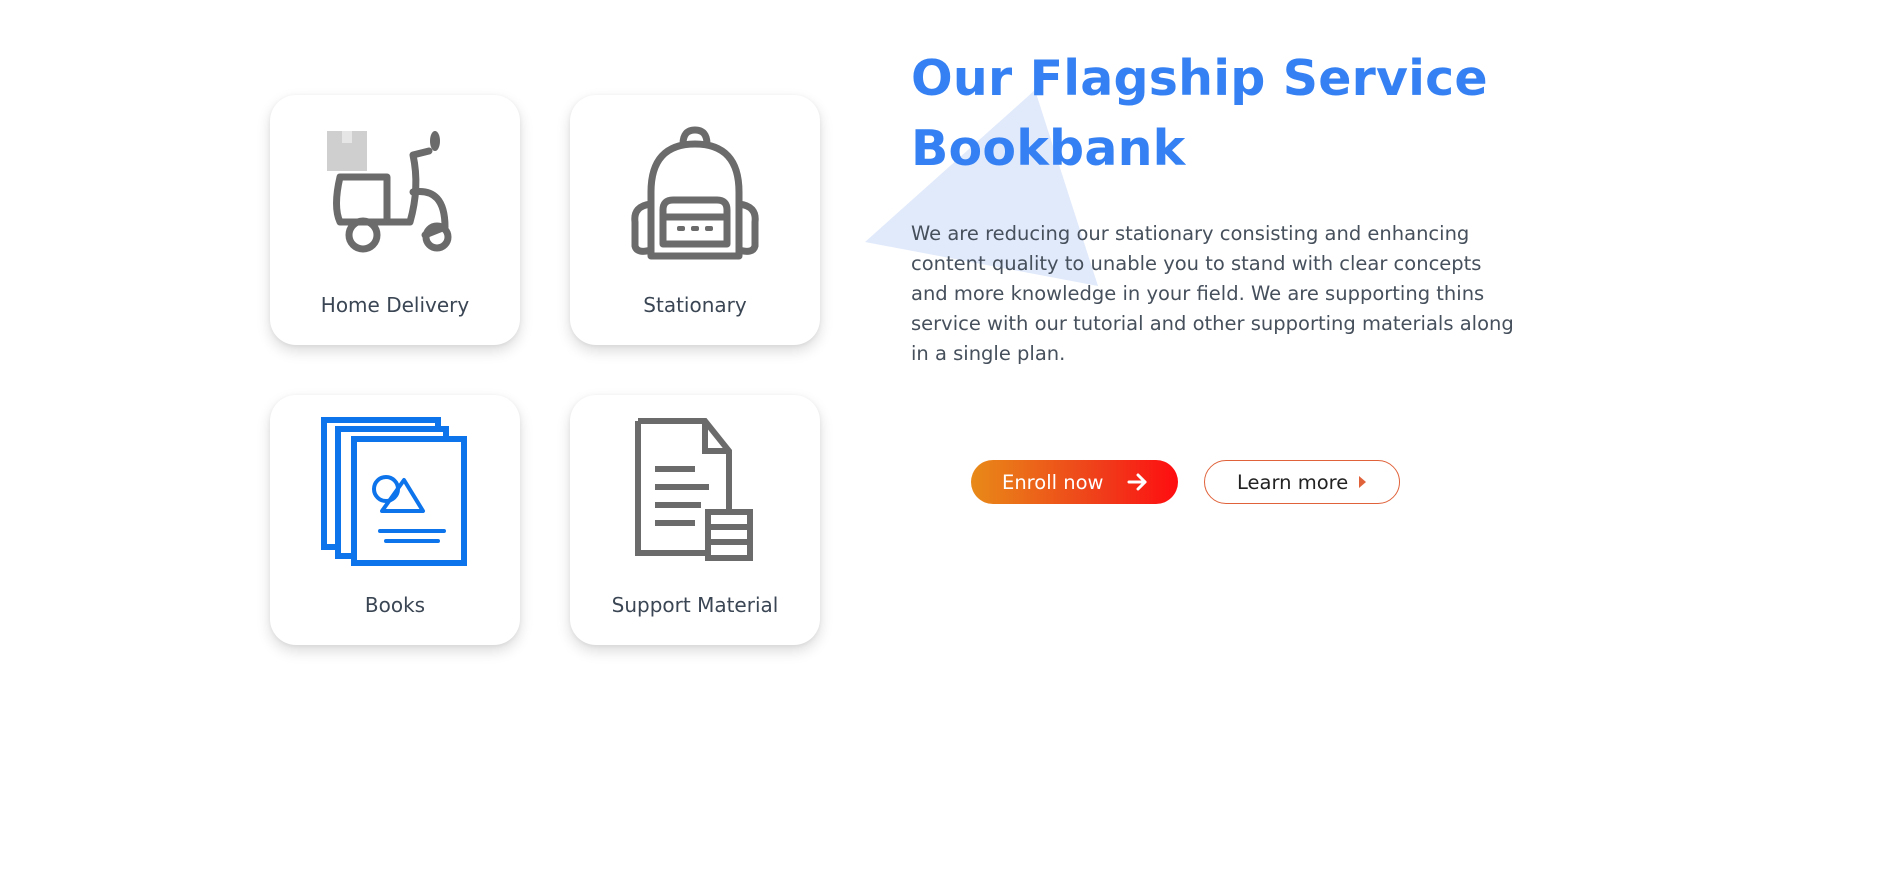  What do you see at coordinates (1293, 482) in the screenshot?
I see `learn-more-label: Learn more` at bounding box center [1293, 482].